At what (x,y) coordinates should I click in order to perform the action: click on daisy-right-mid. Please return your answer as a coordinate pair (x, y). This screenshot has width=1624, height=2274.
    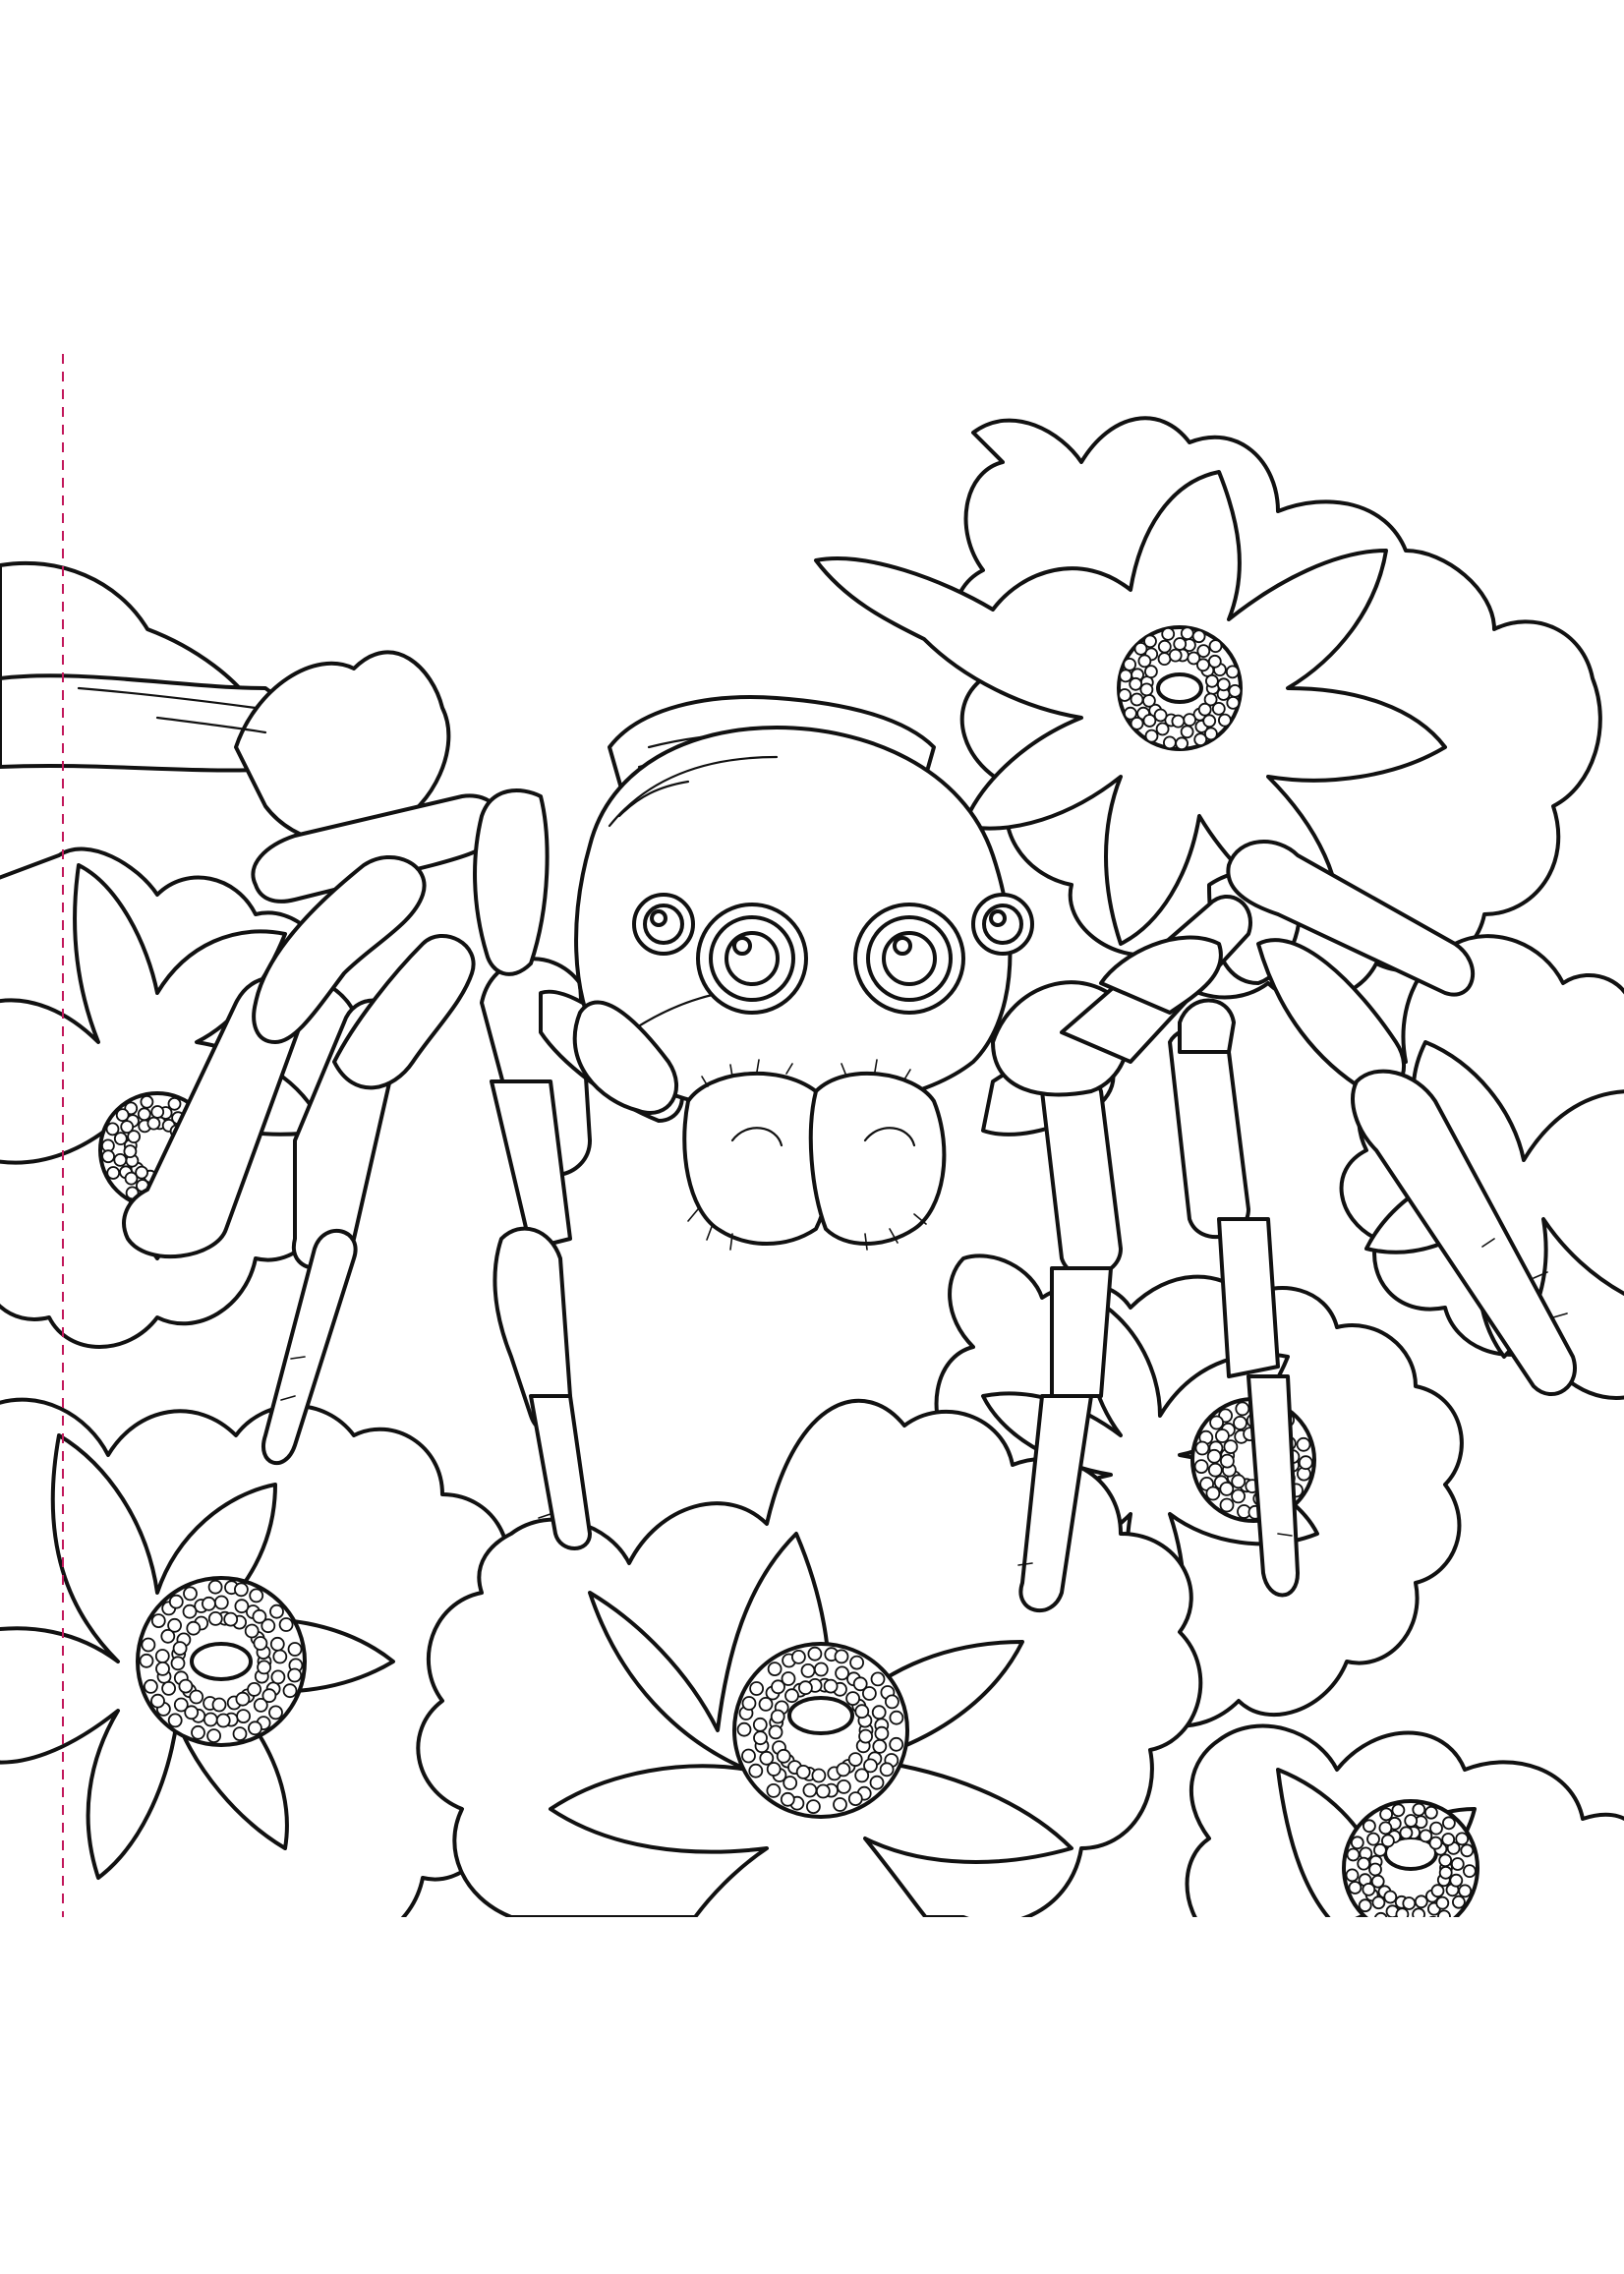
    Looking at the image, I should click on (1481, 1167).